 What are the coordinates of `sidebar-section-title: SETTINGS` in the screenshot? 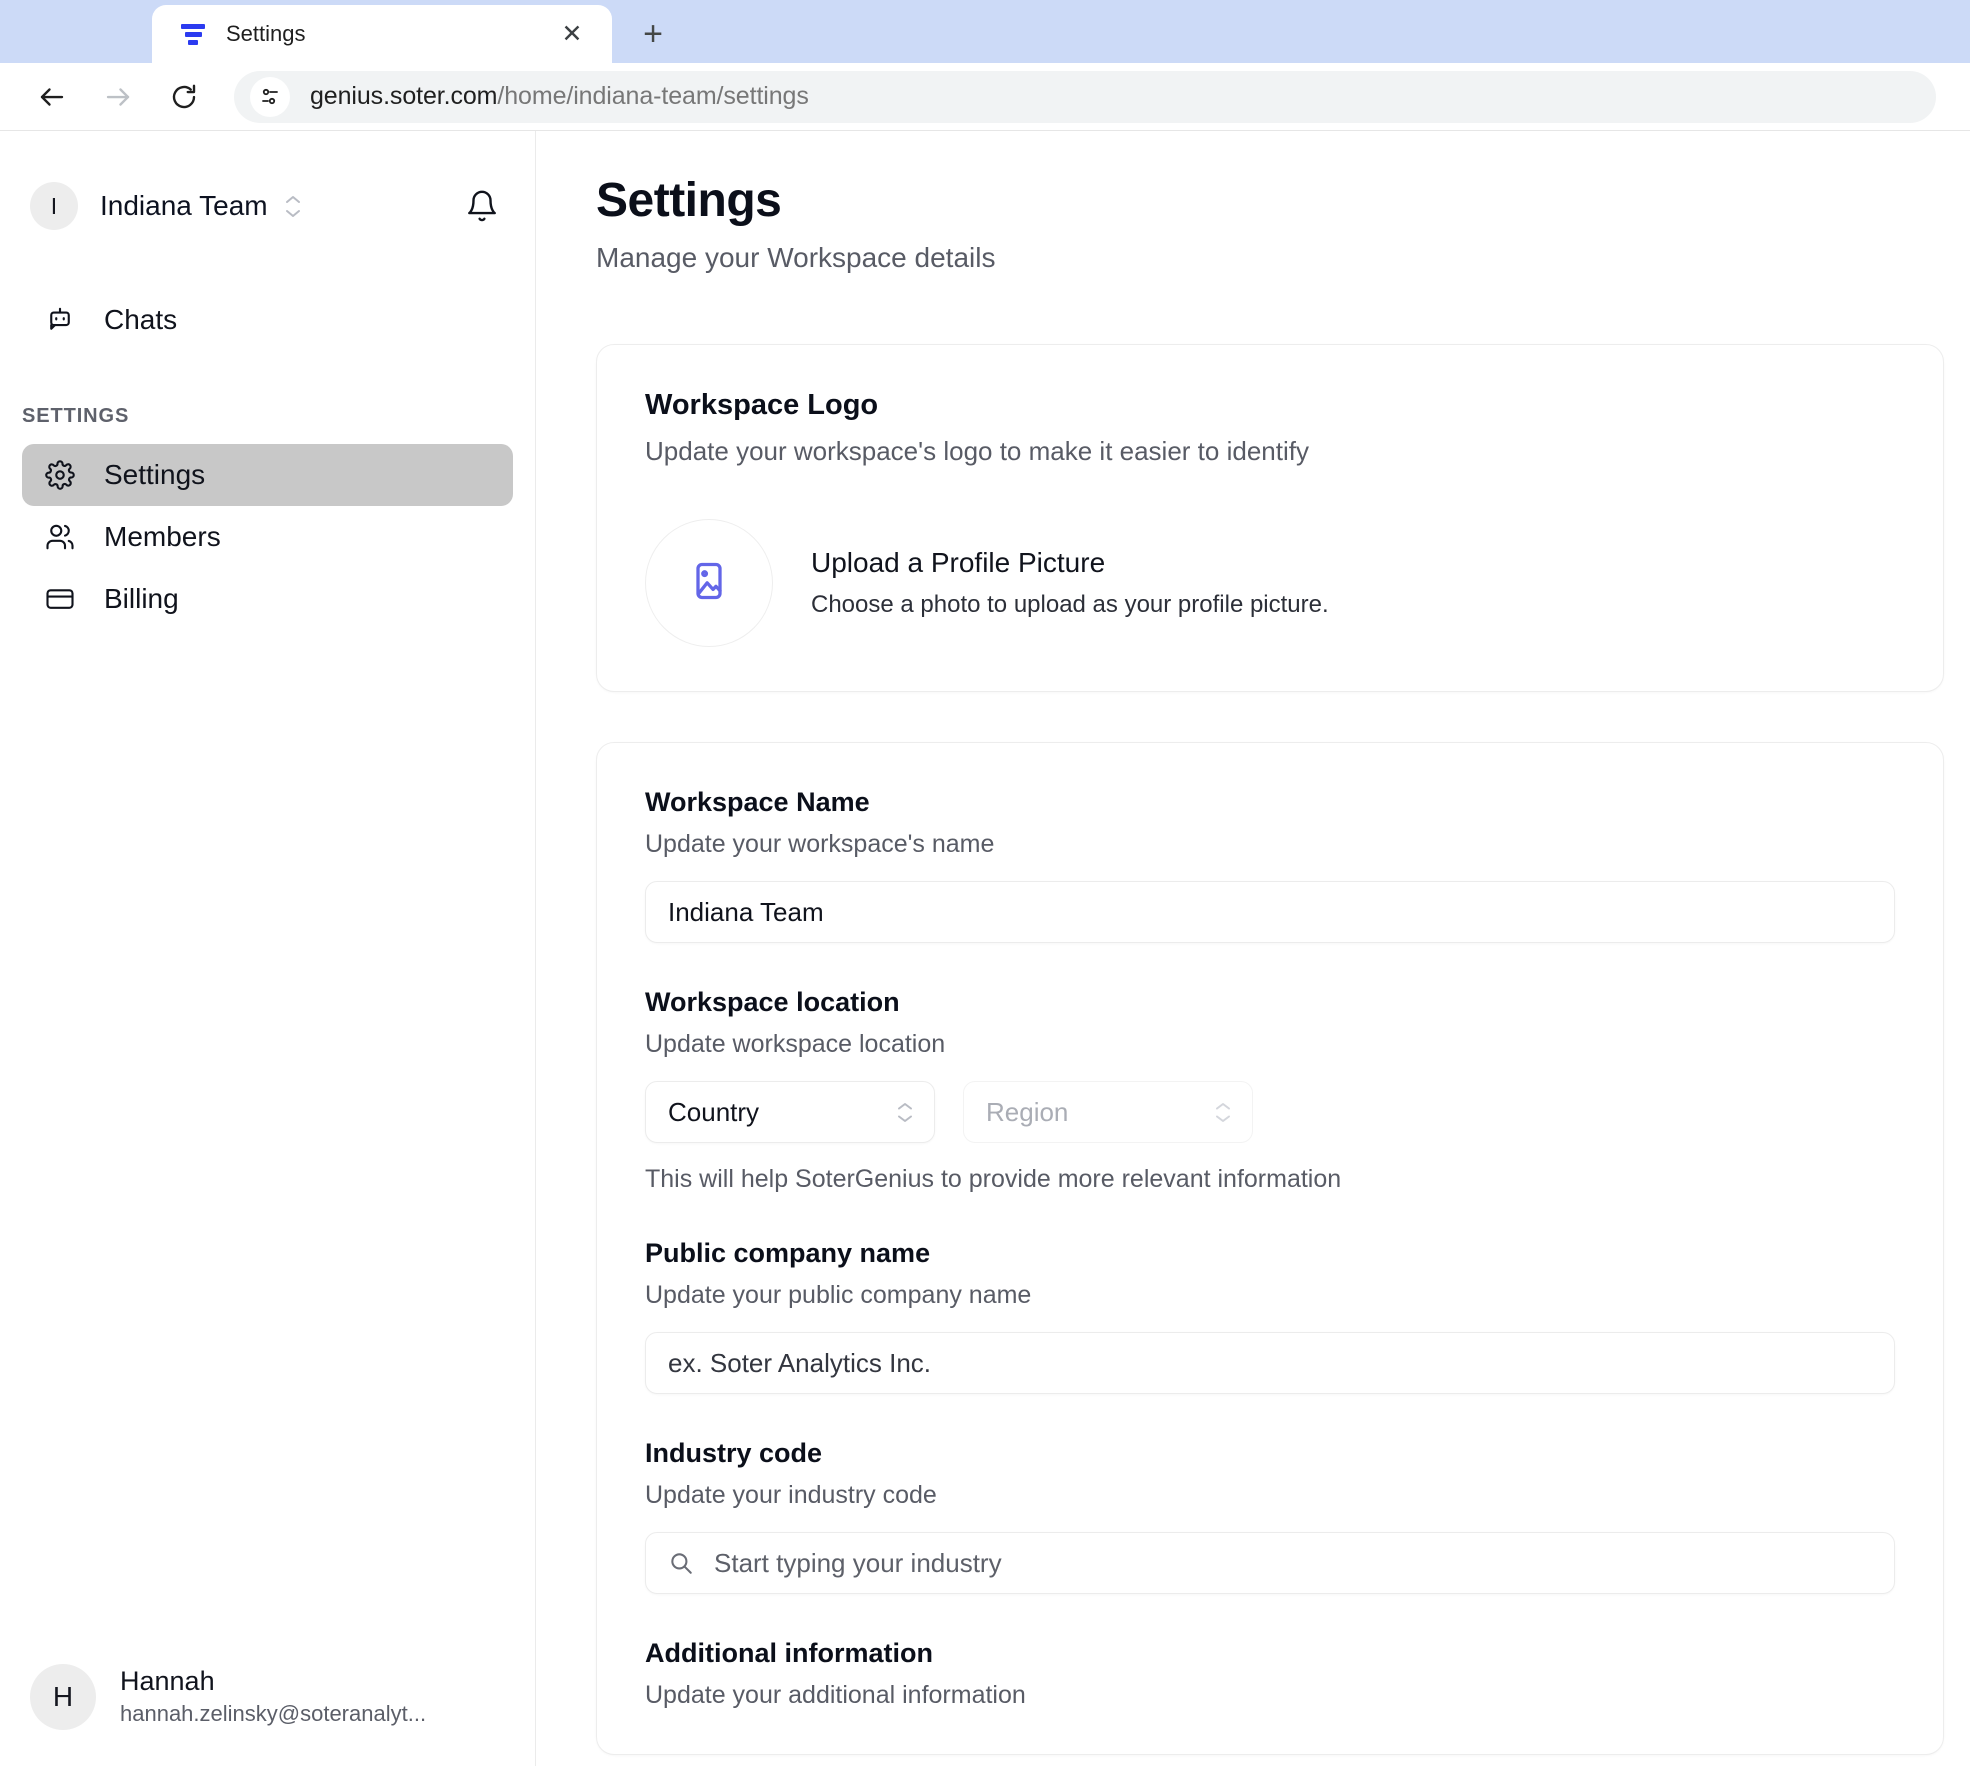 It's located at (76, 416).